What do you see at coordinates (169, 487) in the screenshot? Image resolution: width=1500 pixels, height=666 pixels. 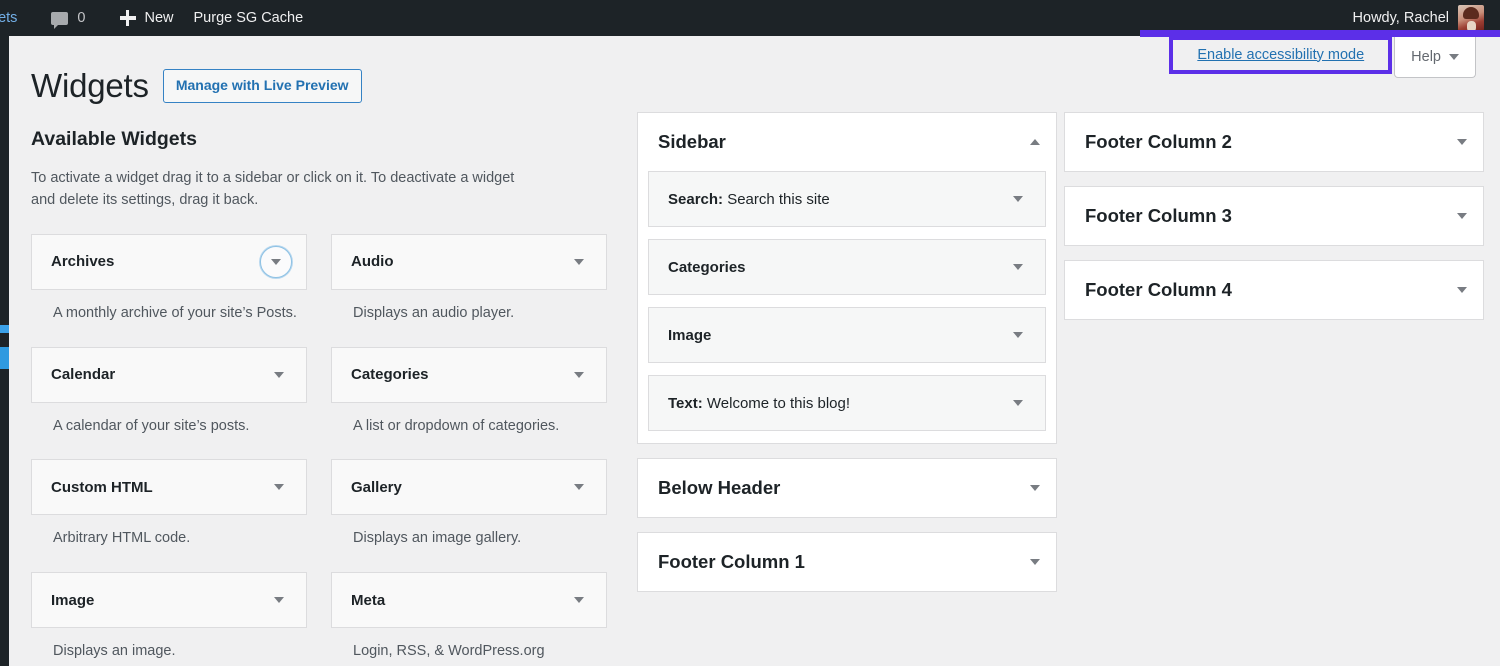 I see `available-widget-custom-html: Custom HTML` at bounding box center [169, 487].